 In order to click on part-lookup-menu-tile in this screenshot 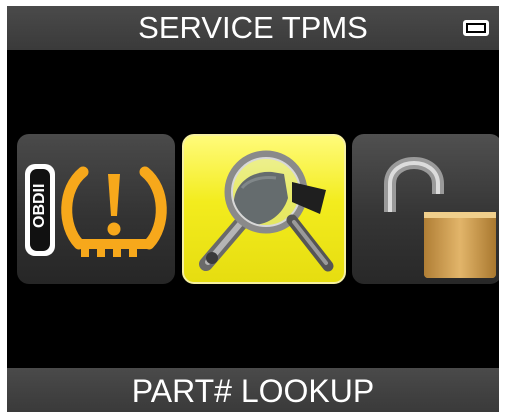, I will do `click(264, 209)`.